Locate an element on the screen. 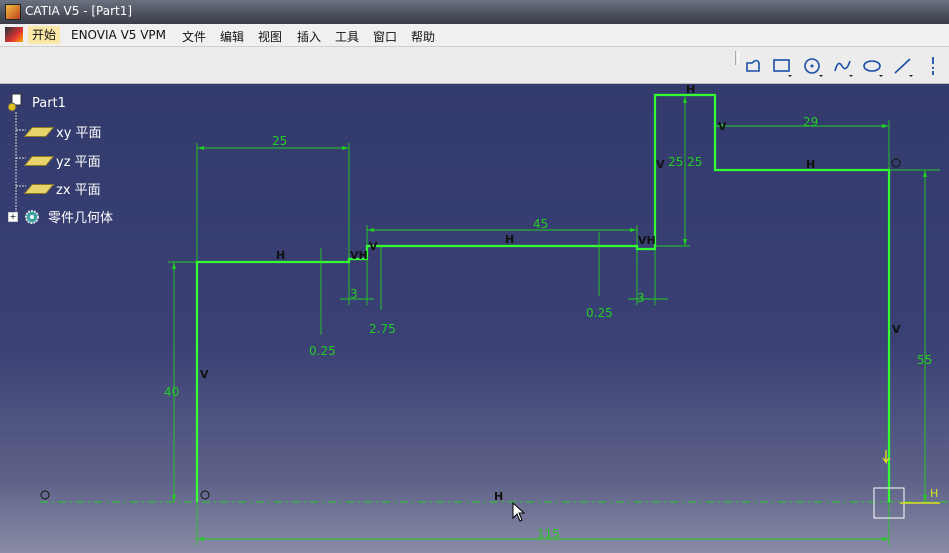 The height and width of the screenshot is (553, 949). menu-tools: 工具 is located at coordinates (347, 36).